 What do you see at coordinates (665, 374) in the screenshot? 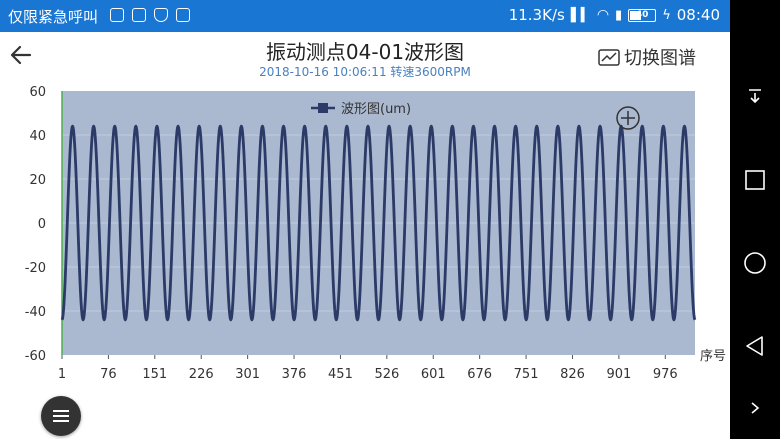
I see `x-tick-label: 976` at bounding box center [665, 374].